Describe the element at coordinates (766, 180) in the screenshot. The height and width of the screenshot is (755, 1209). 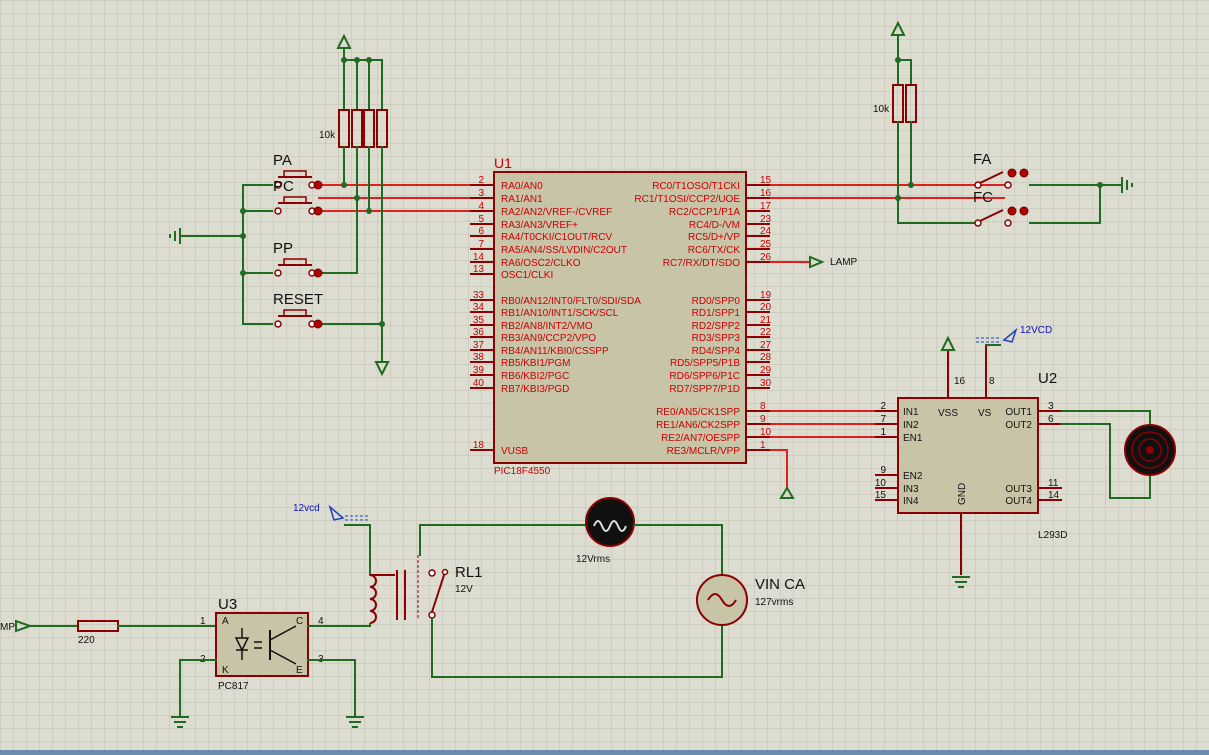
I see `u1-pin-number: 15` at that location.